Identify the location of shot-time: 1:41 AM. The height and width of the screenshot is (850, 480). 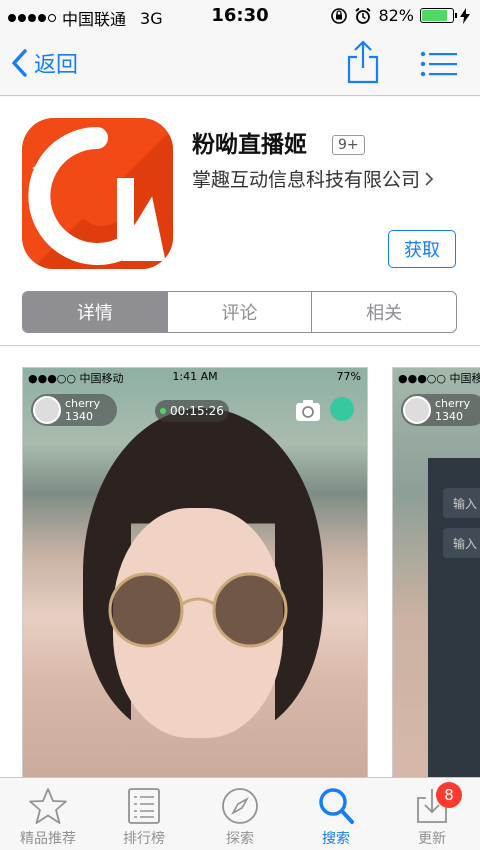
(195, 376).